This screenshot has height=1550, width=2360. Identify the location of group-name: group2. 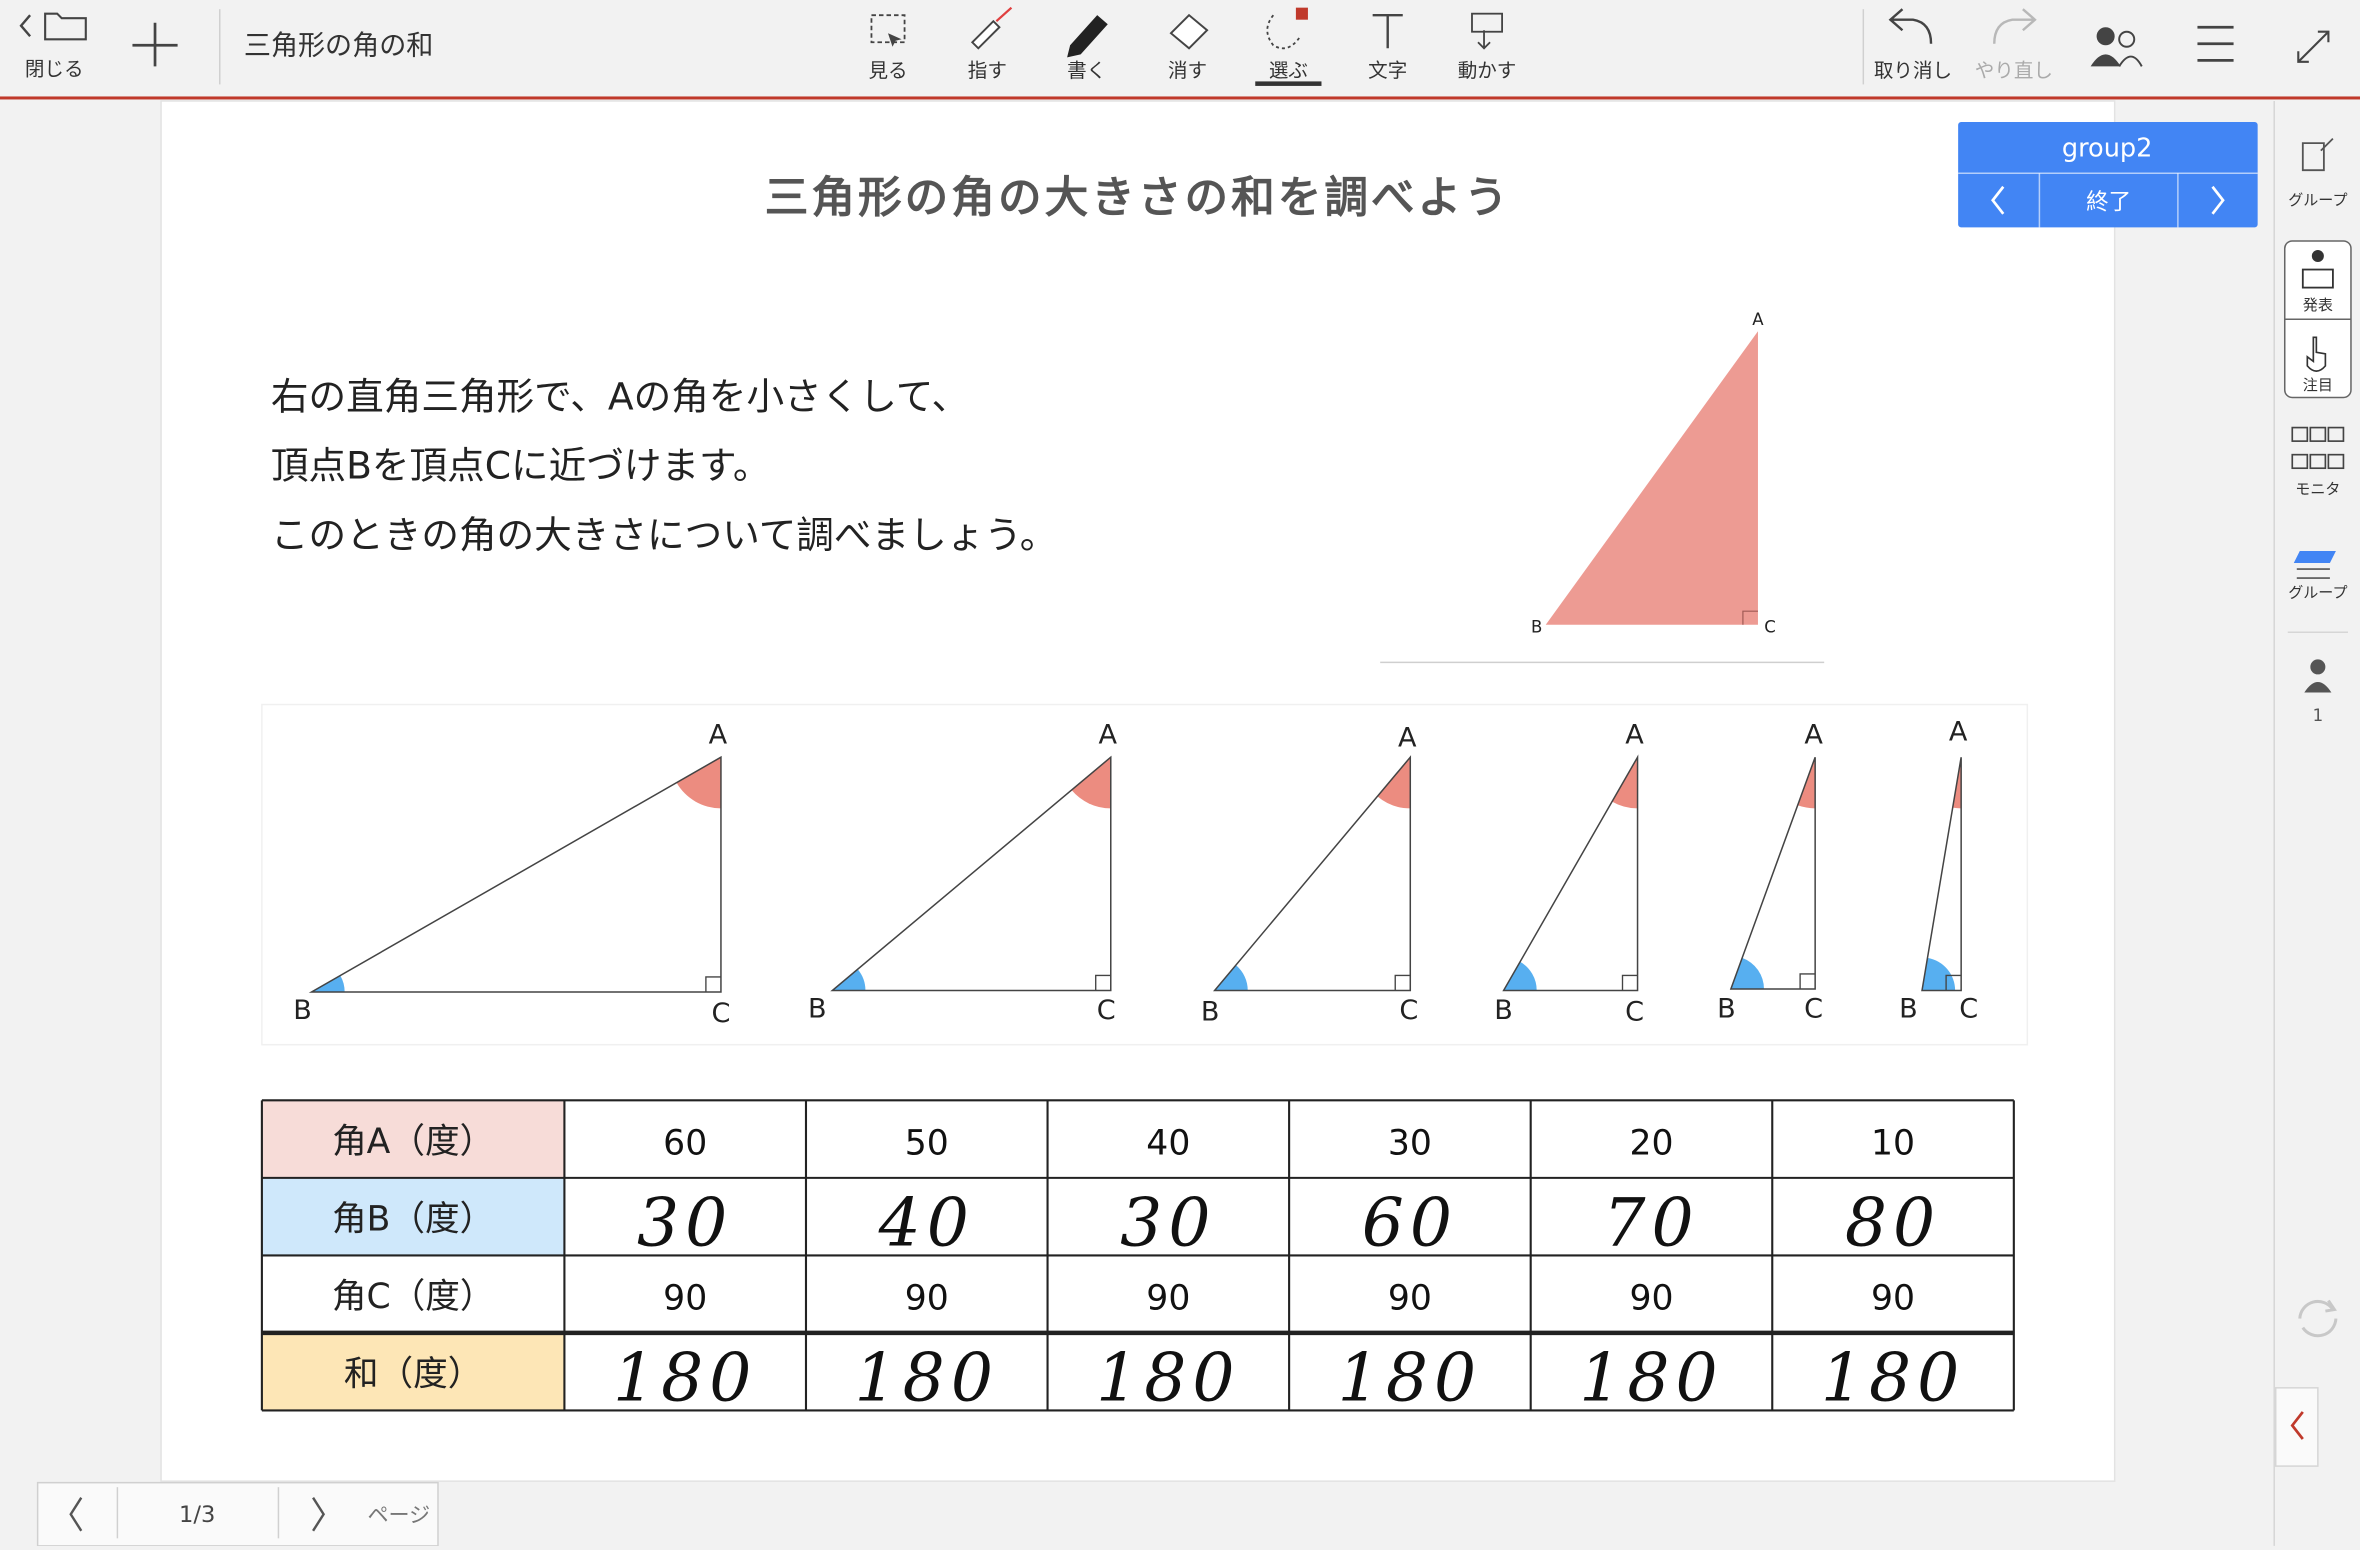
(2107, 149).